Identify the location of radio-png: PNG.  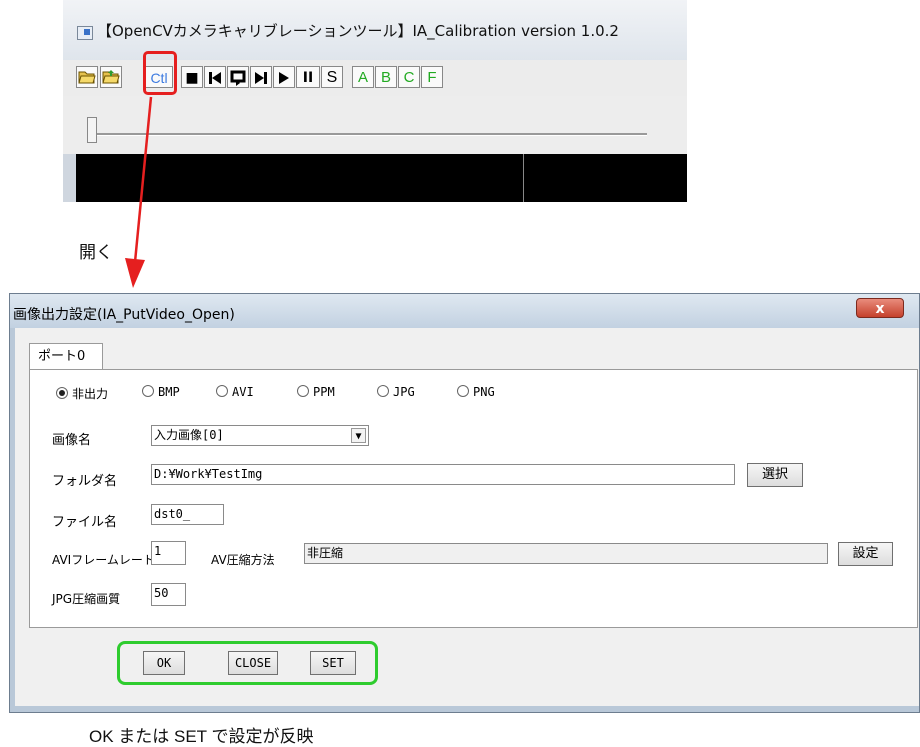
(476, 392).